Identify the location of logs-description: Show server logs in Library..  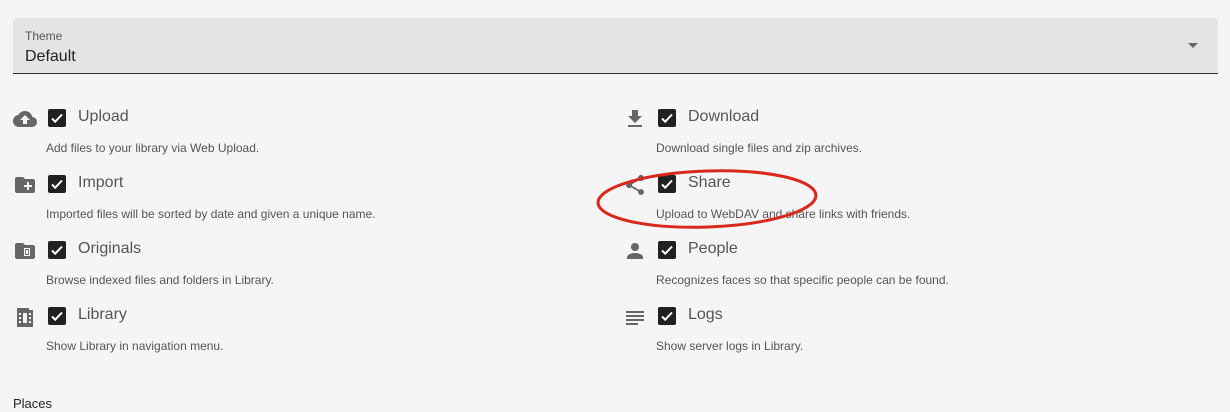
(730, 346).